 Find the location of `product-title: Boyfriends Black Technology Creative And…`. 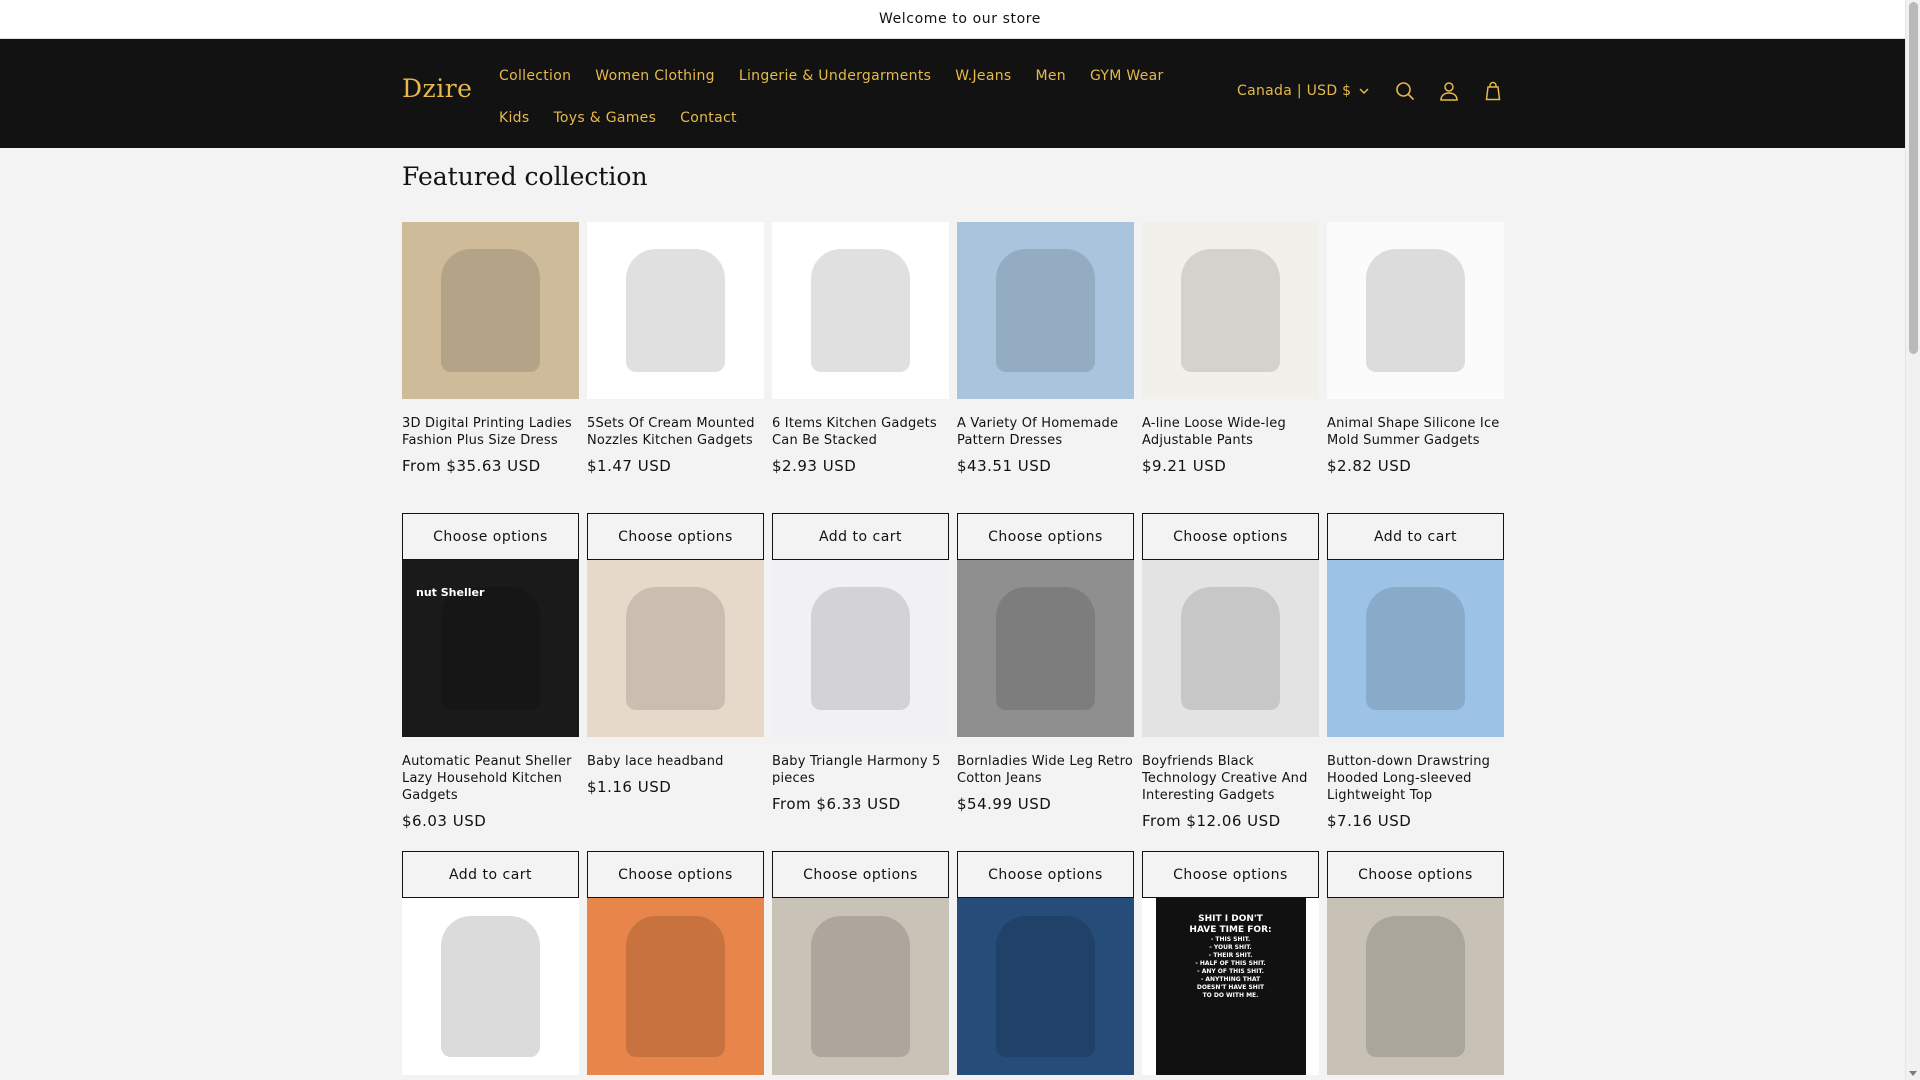

product-title: Boyfriends Black Technology Creative And… is located at coordinates (1230, 778).